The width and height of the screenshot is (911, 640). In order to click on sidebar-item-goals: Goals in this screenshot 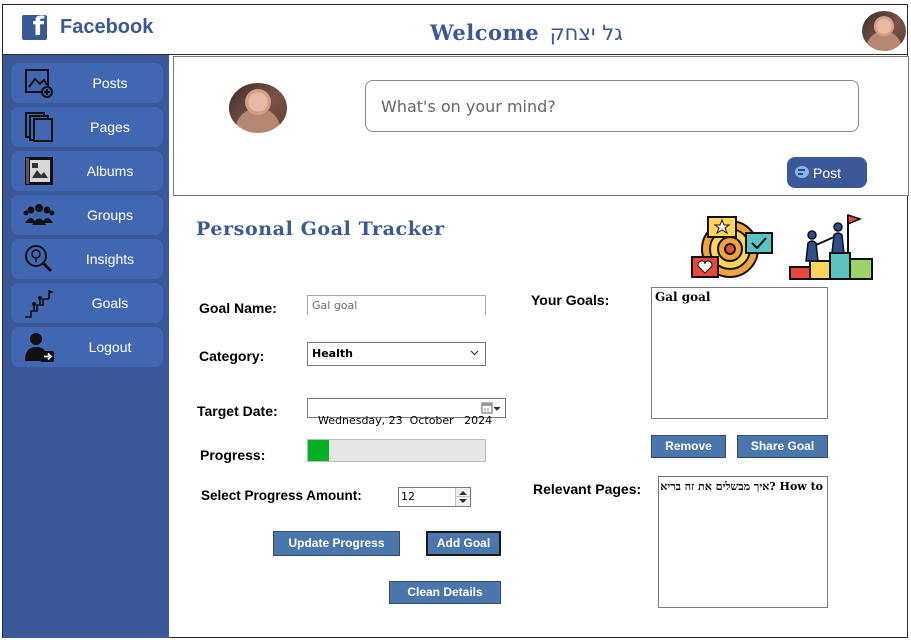, I will do `click(87, 303)`.